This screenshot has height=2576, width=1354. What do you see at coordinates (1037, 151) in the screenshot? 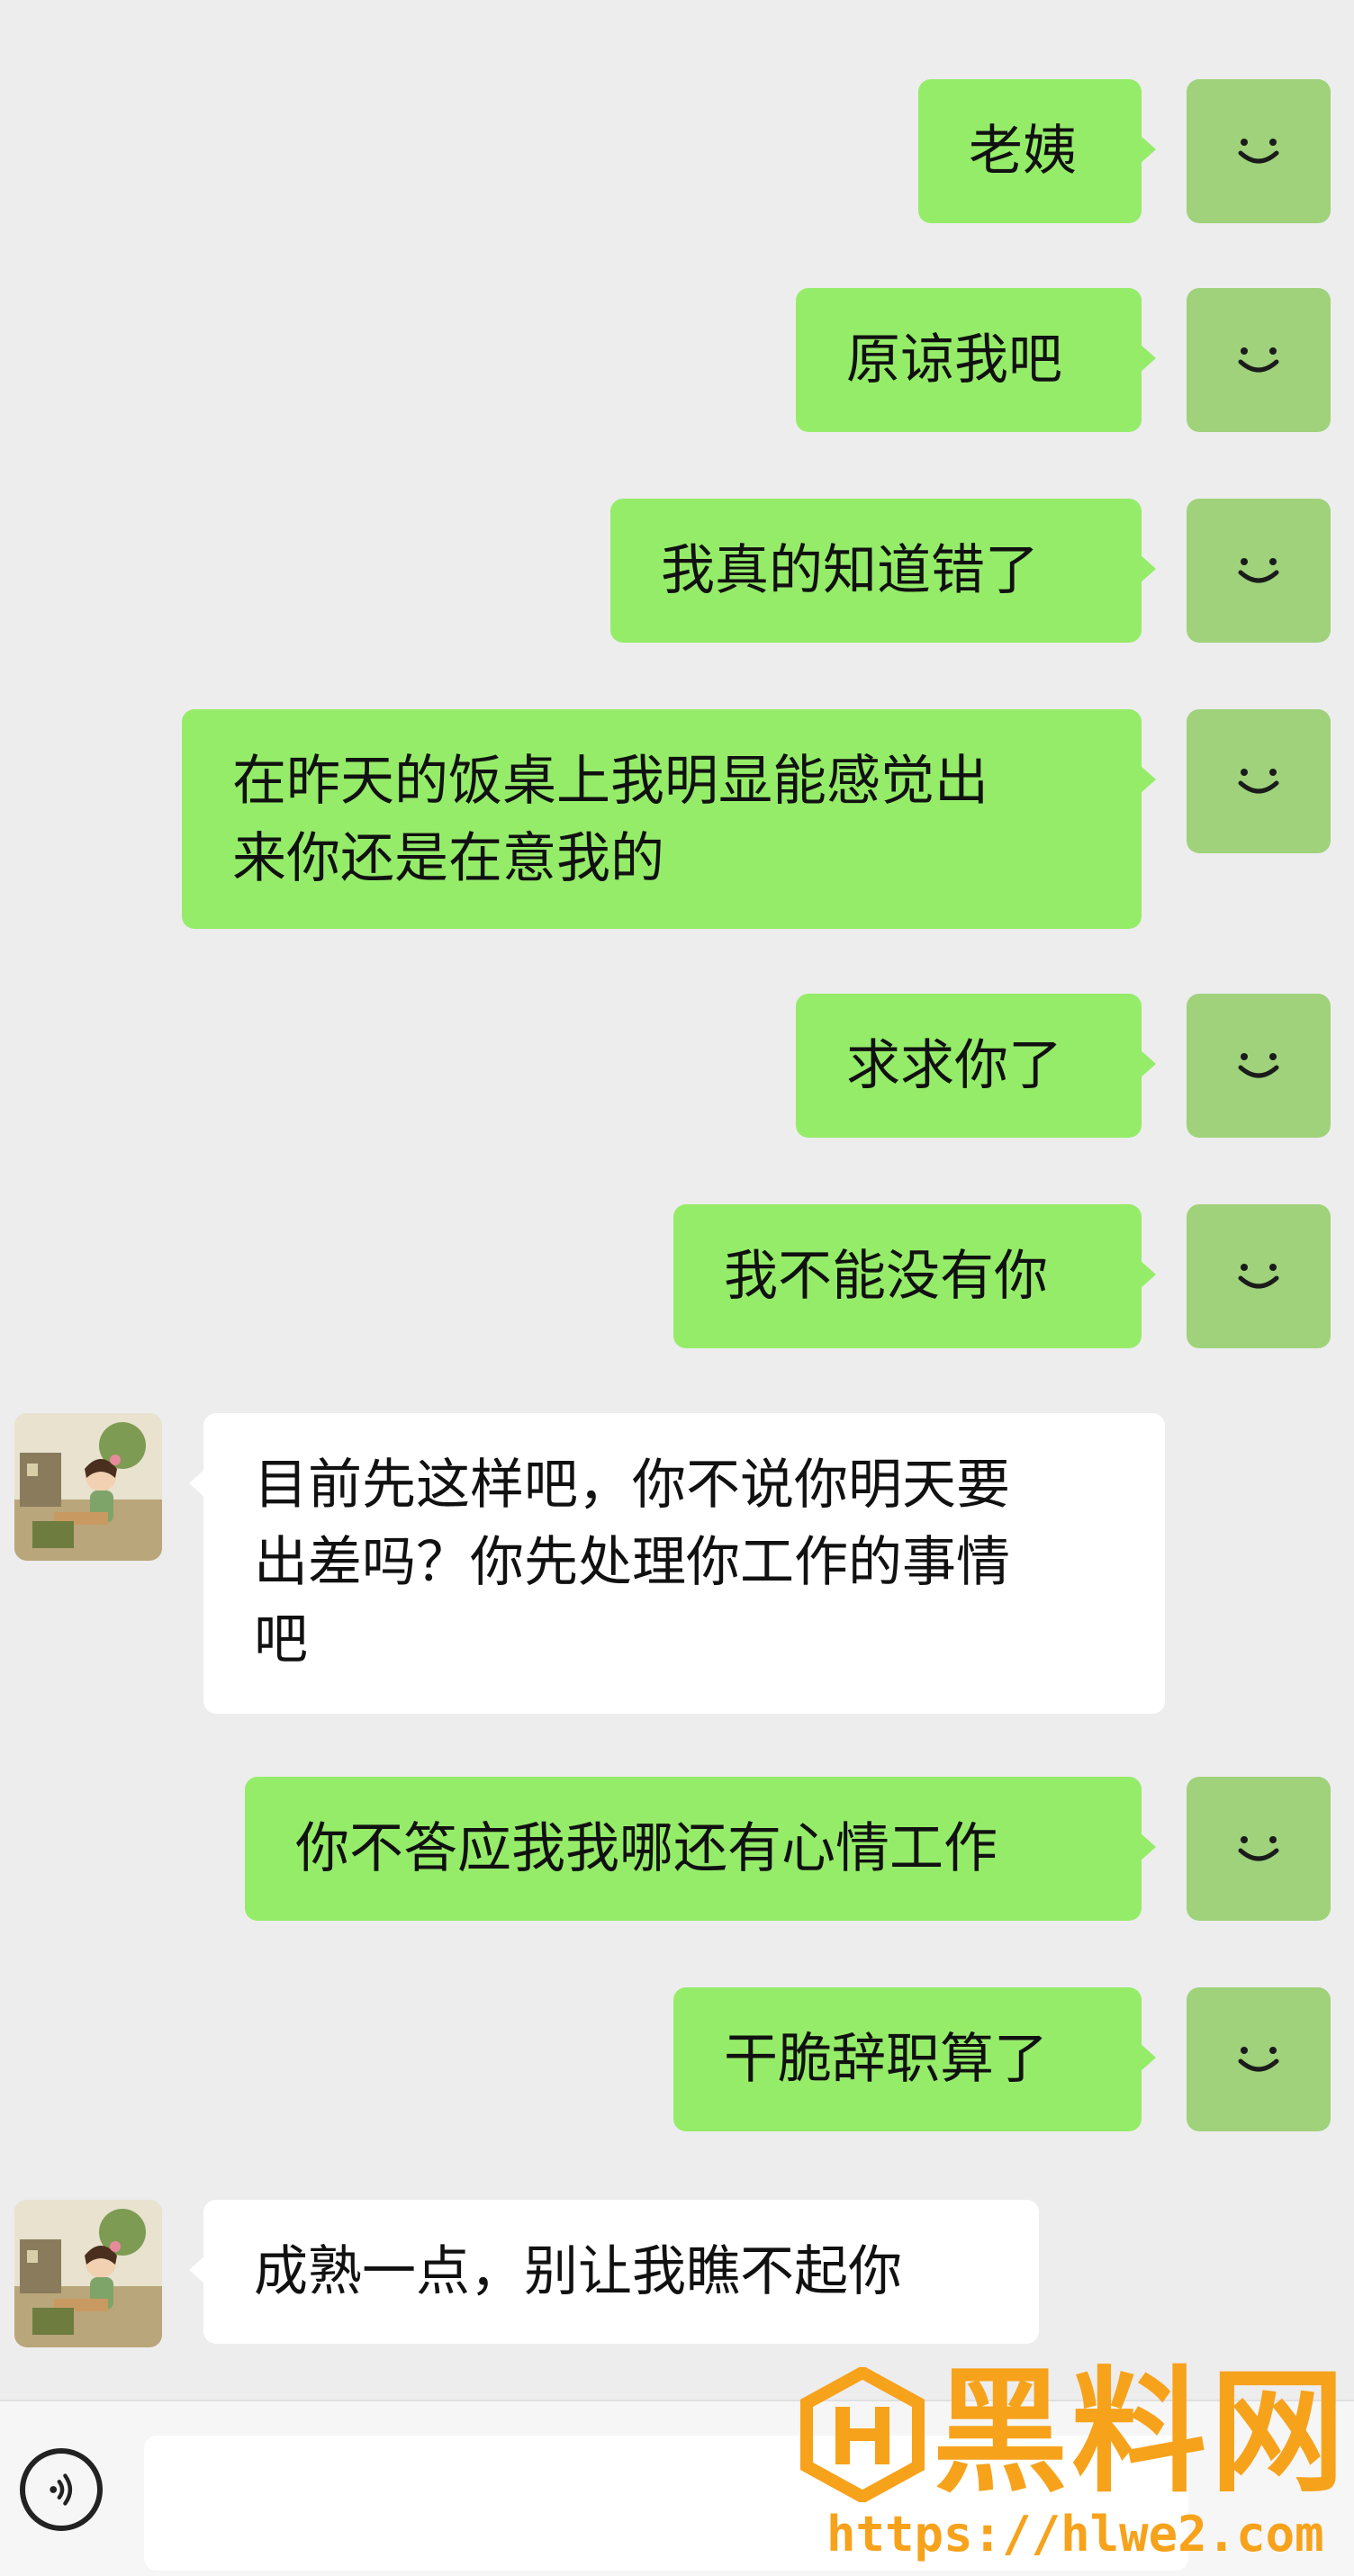
I see `message-bubble-sent: 老姨` at bounding box center [1037, 151].